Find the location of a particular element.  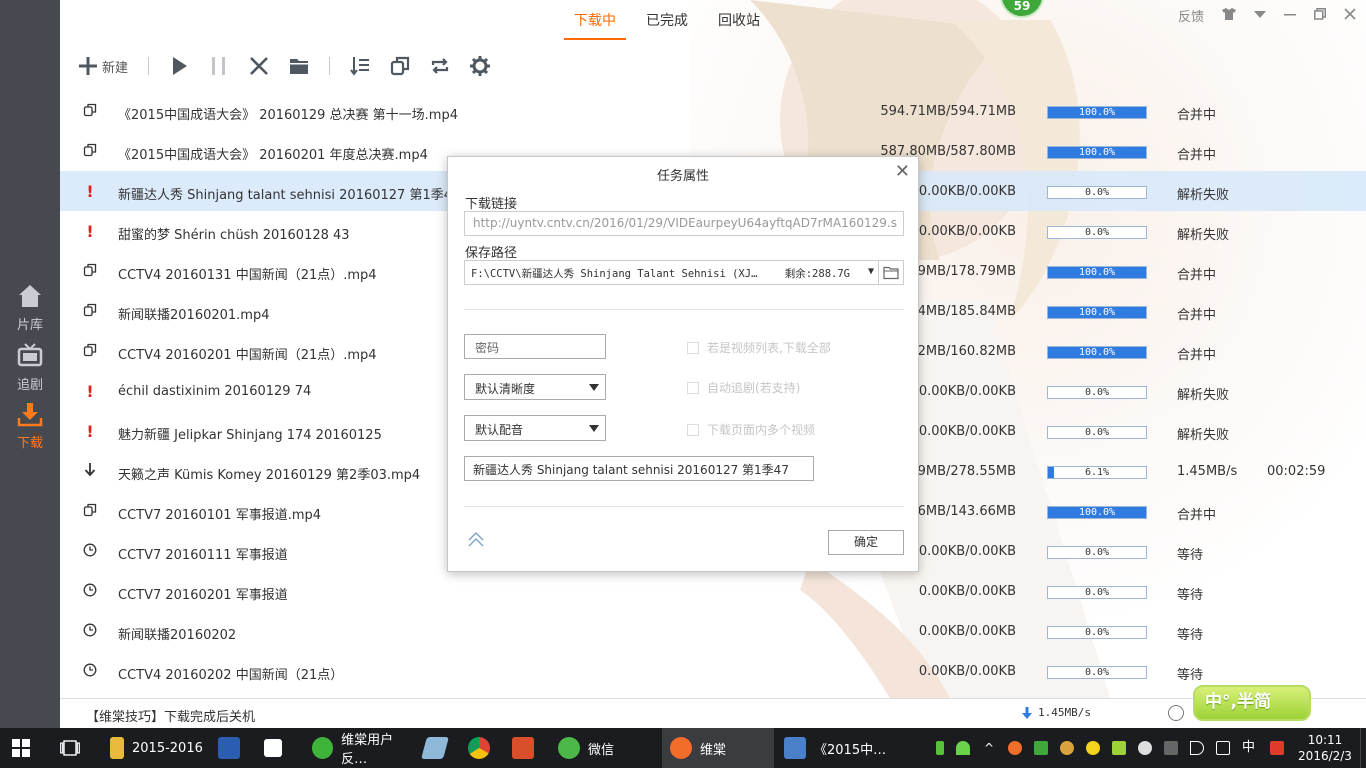

chevron-up-icon: ^ is located at coordinates (989, 748).